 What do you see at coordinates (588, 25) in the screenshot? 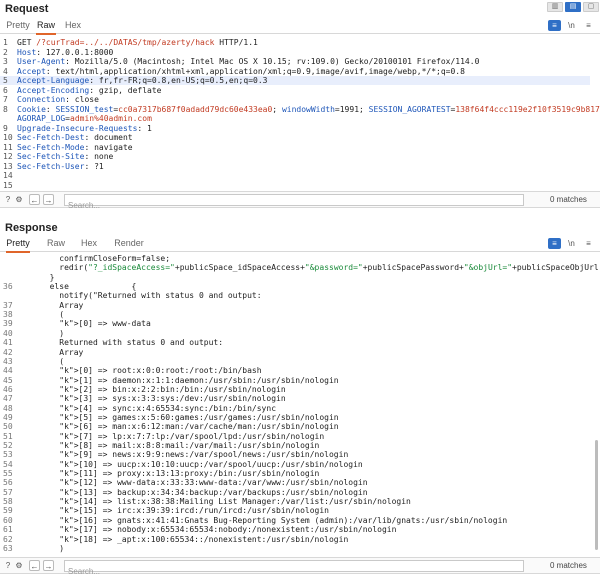
I see `request-menu-icon: ≡` at bounding box center [588, 25].